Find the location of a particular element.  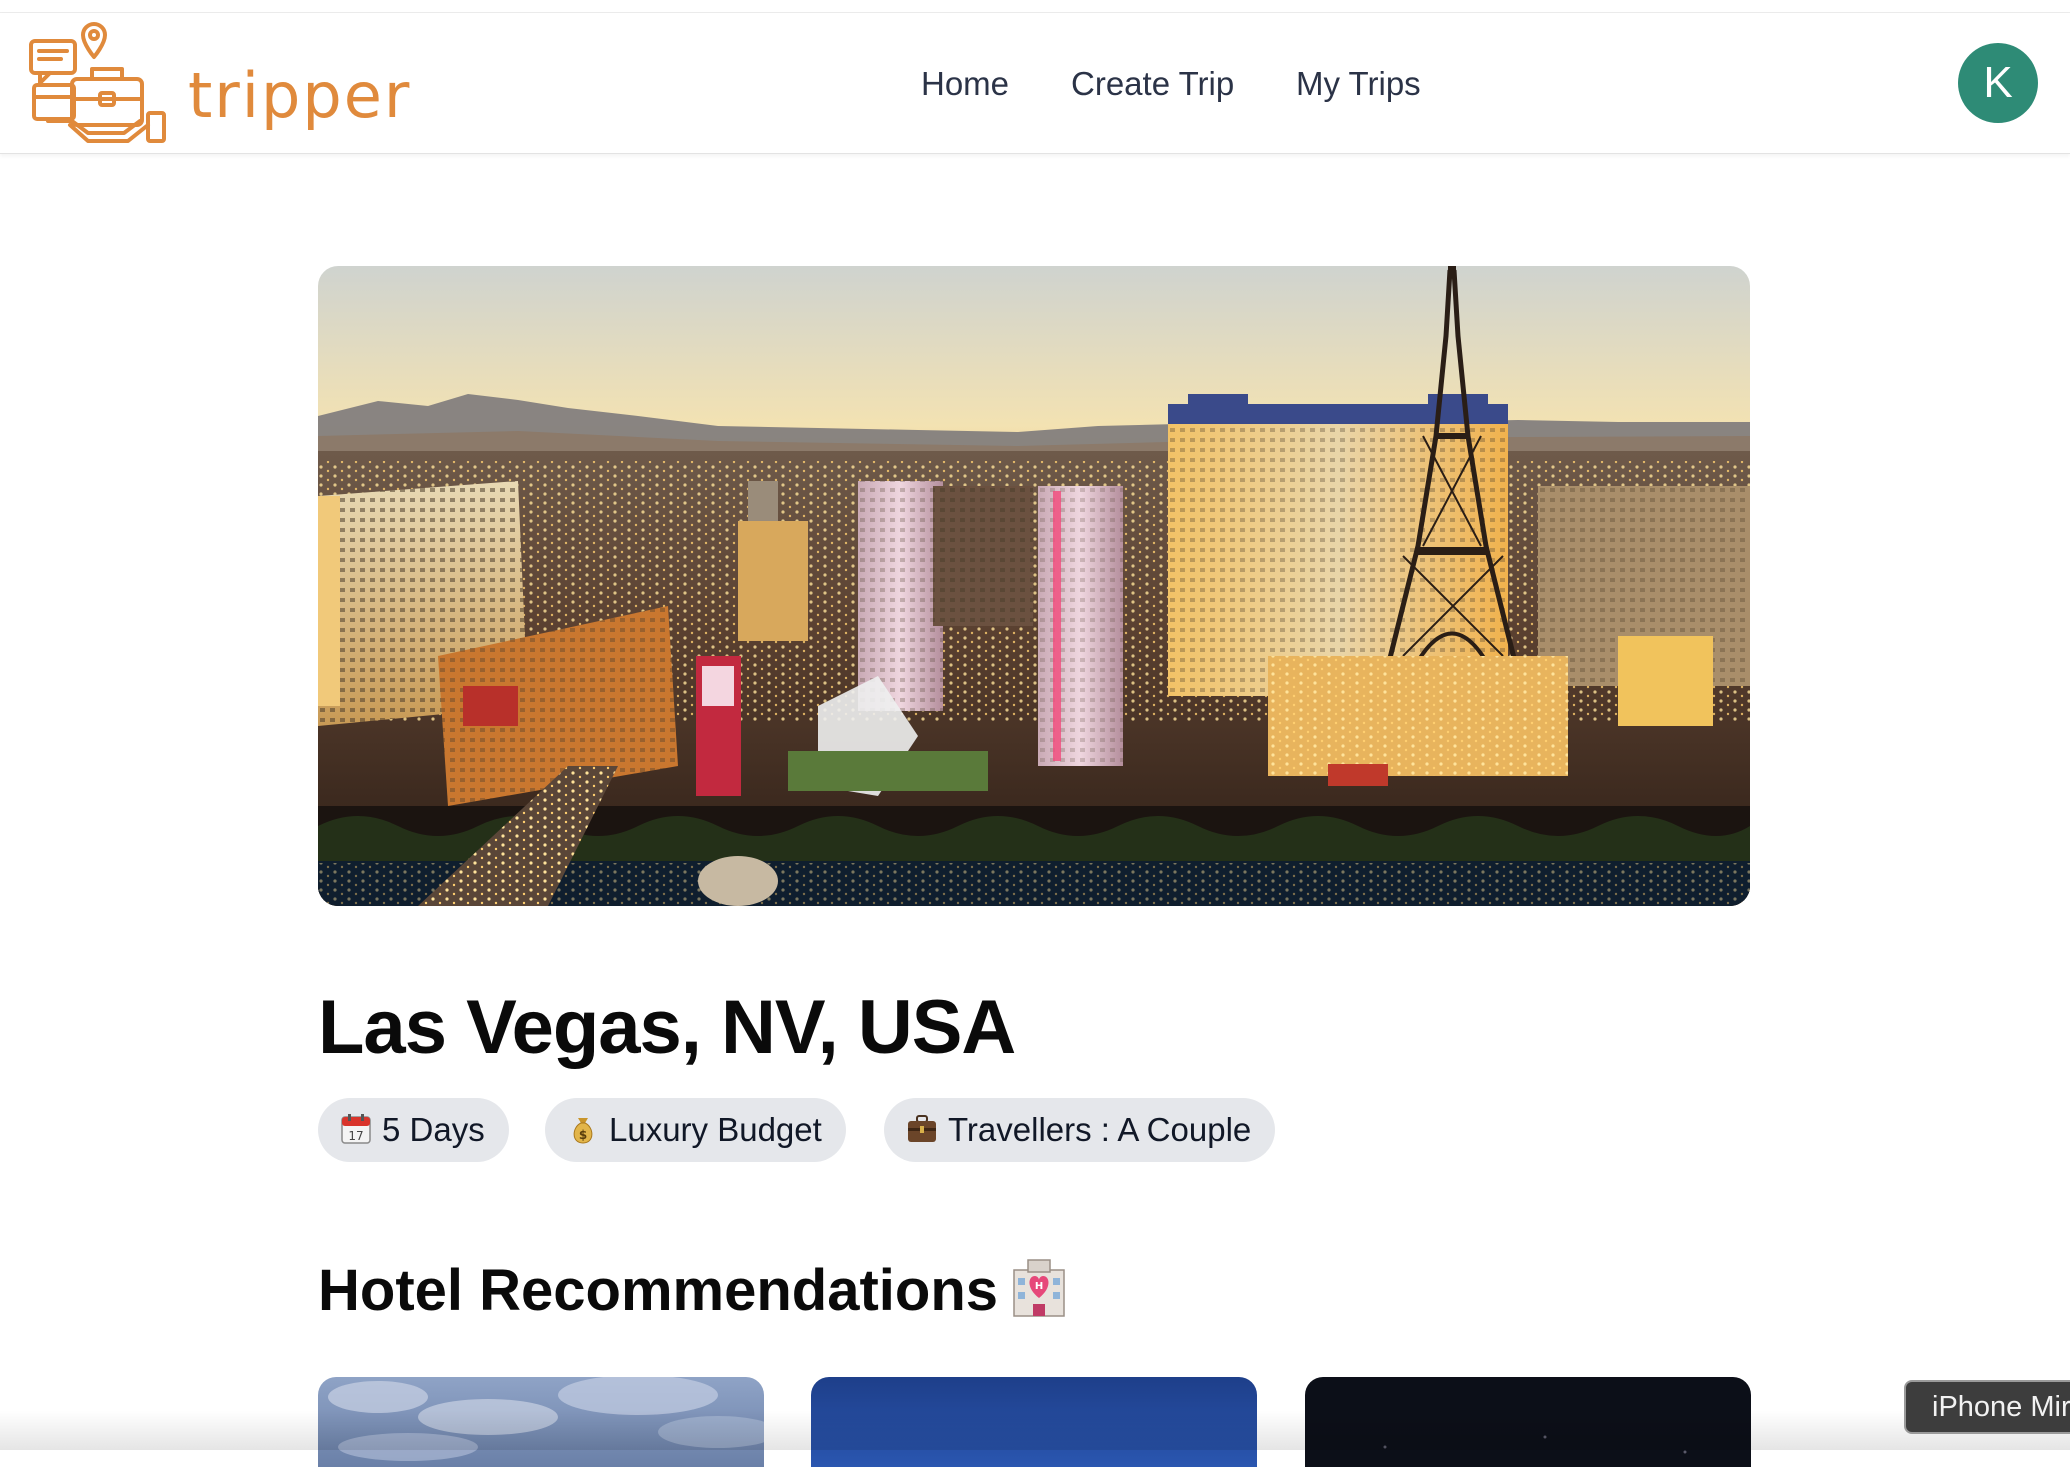

trip-tag-travellers-label: Travellers : A Couple is located at coordinates (1100, 1129).